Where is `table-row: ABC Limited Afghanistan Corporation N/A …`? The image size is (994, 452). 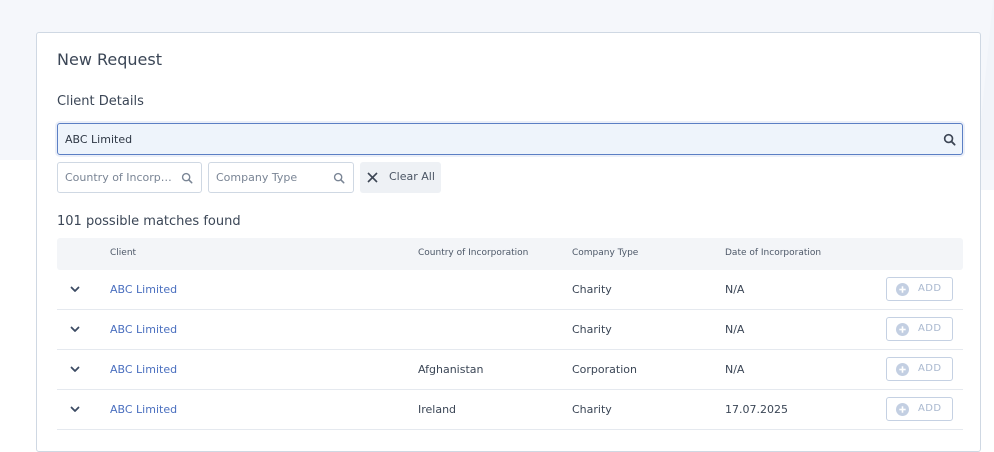 table-row: ABC Limited Afghanistan Corporation N/A … is located at coordinates (510, 370).